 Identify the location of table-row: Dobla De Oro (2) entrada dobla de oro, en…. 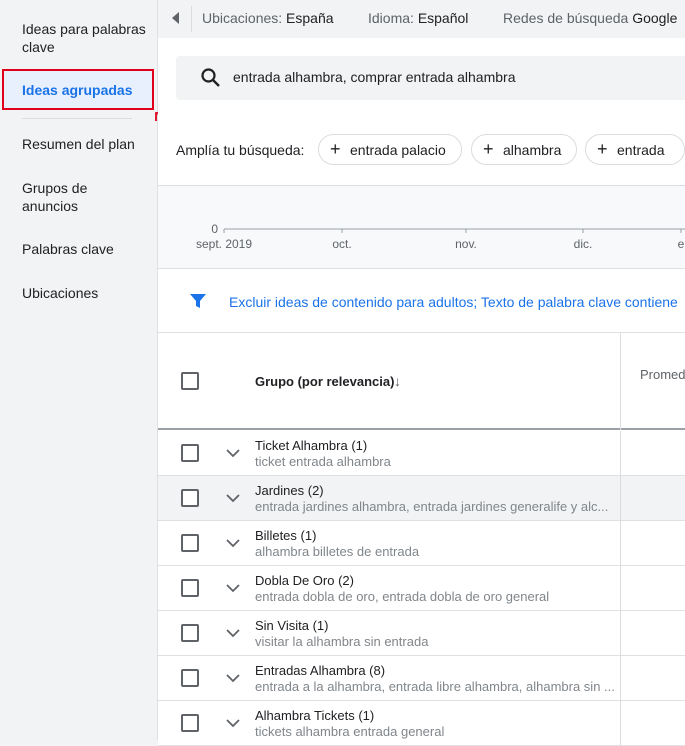
(421, 588).